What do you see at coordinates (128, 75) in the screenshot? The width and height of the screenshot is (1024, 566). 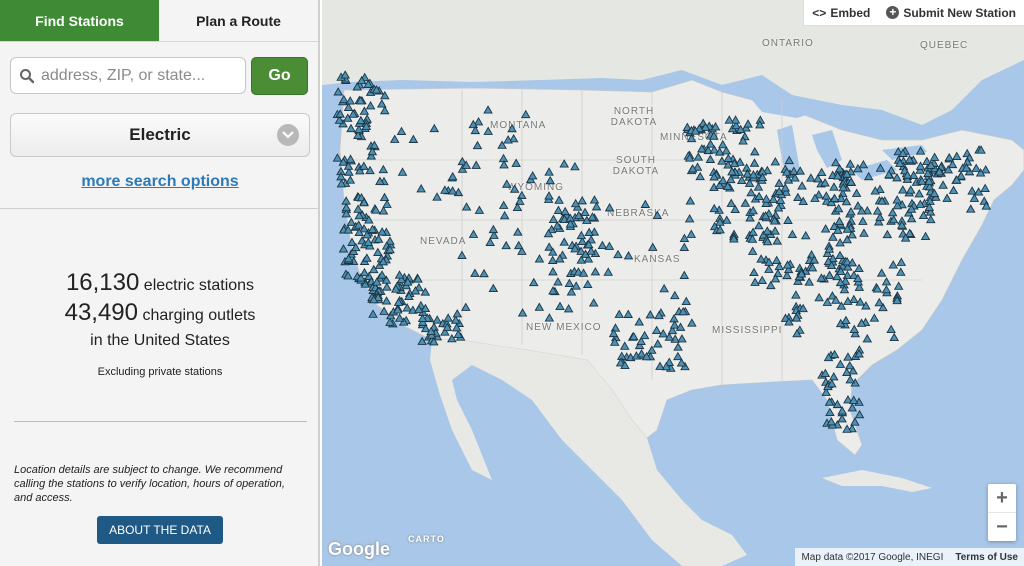 I see `search-box` at bounding box center [128, 75].